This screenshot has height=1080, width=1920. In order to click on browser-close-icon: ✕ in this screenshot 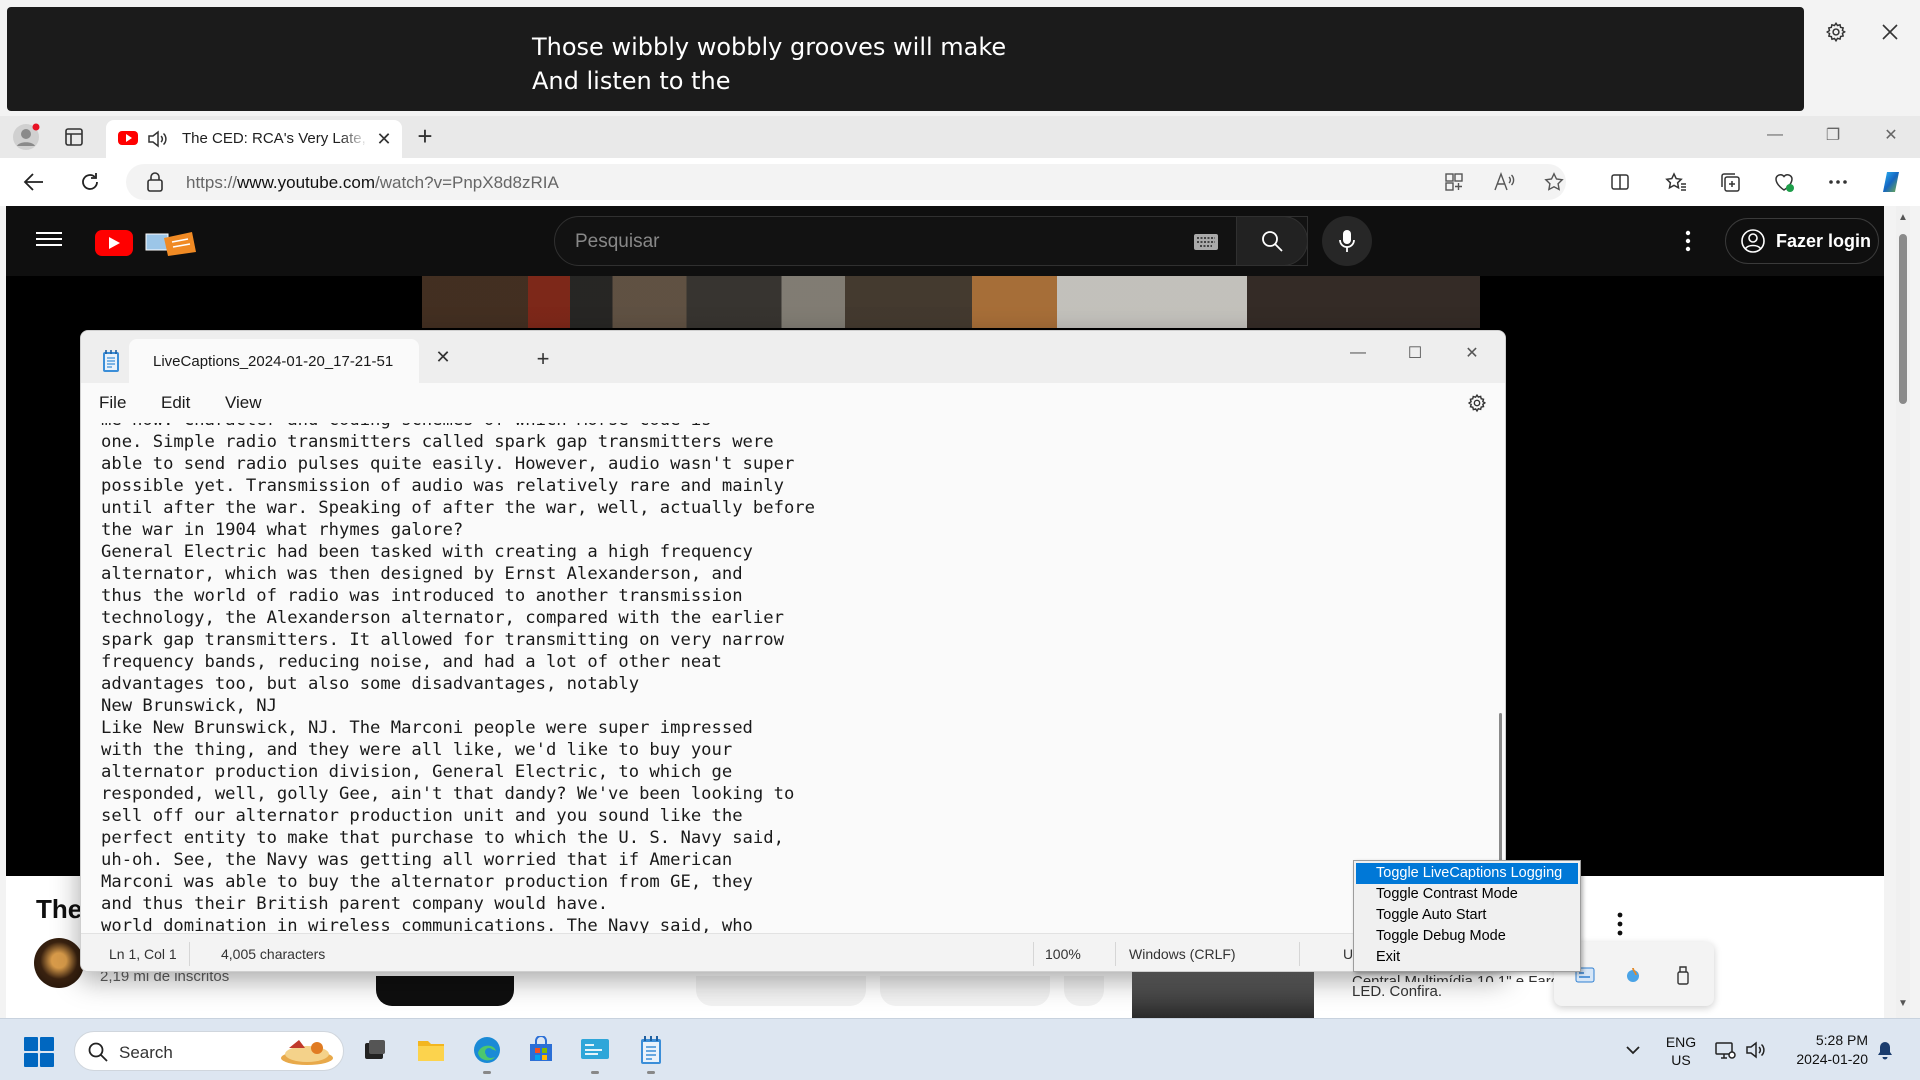, I will do `click(1891, 135)`.